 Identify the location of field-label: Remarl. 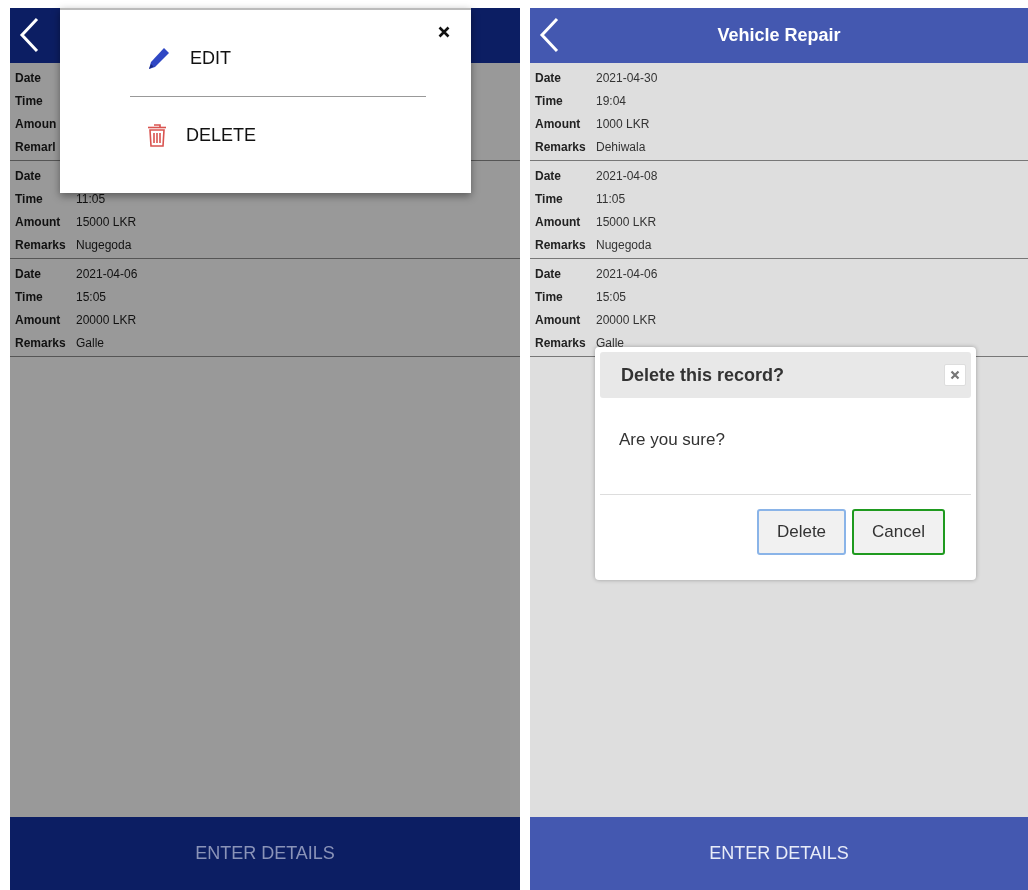
(36, 146).